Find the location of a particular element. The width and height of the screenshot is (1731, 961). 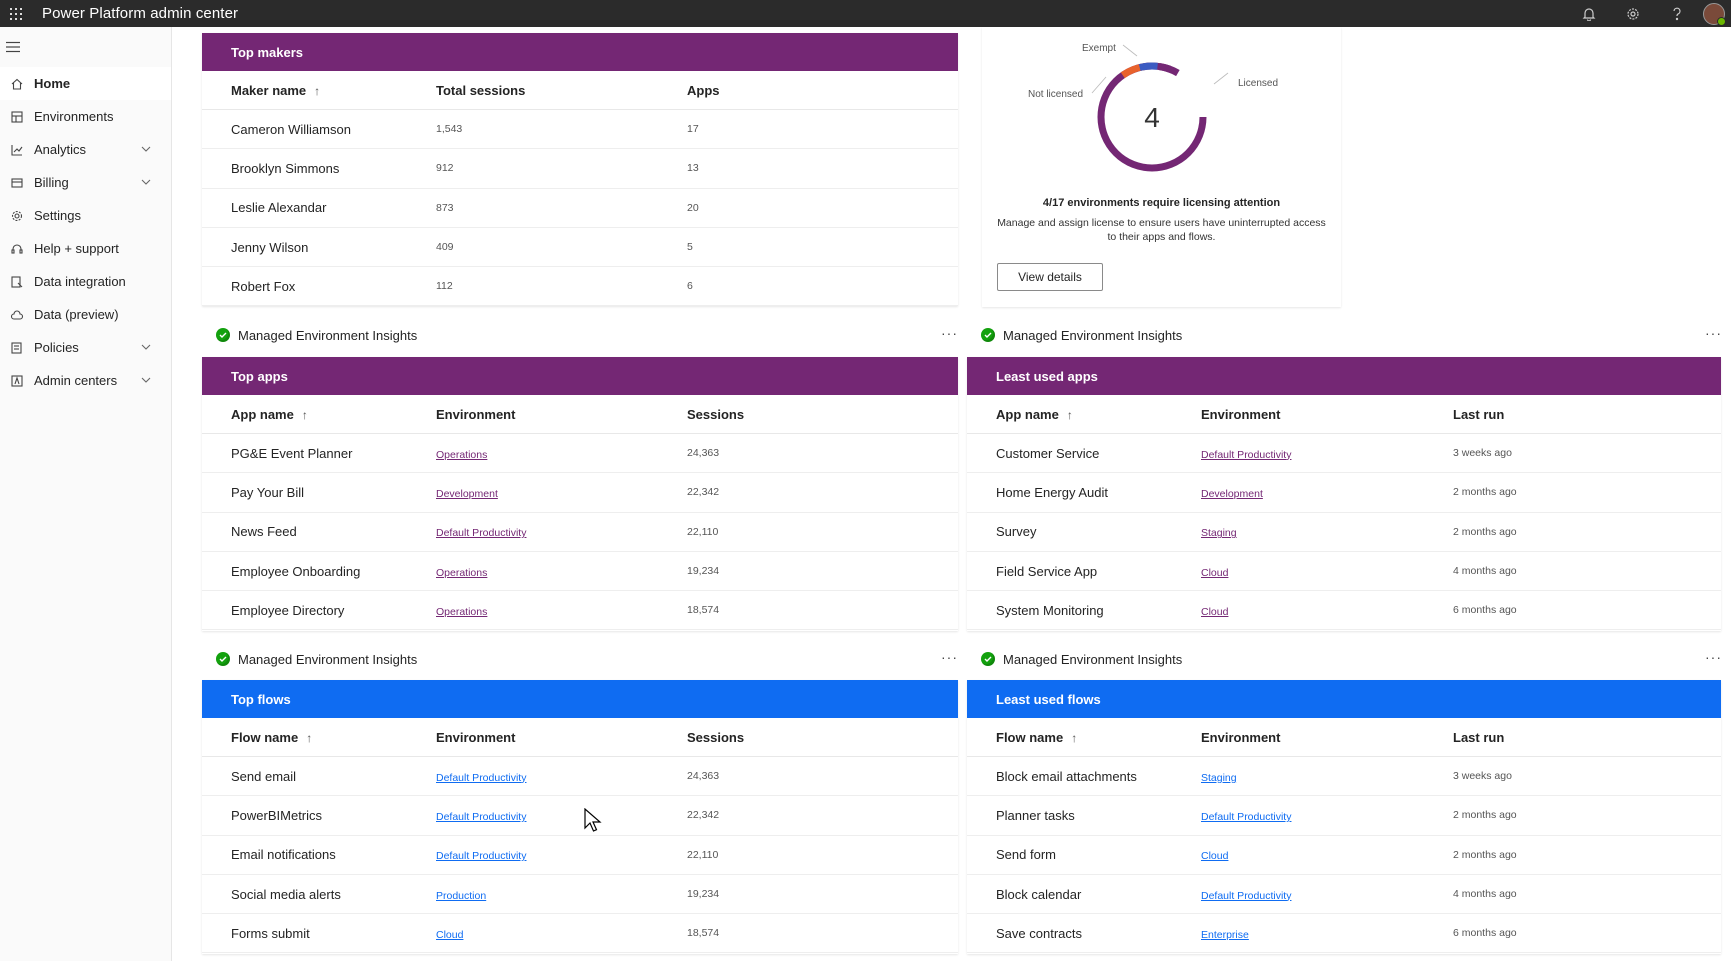

column-header-apps: Apps is located at coordinates (787, 90).